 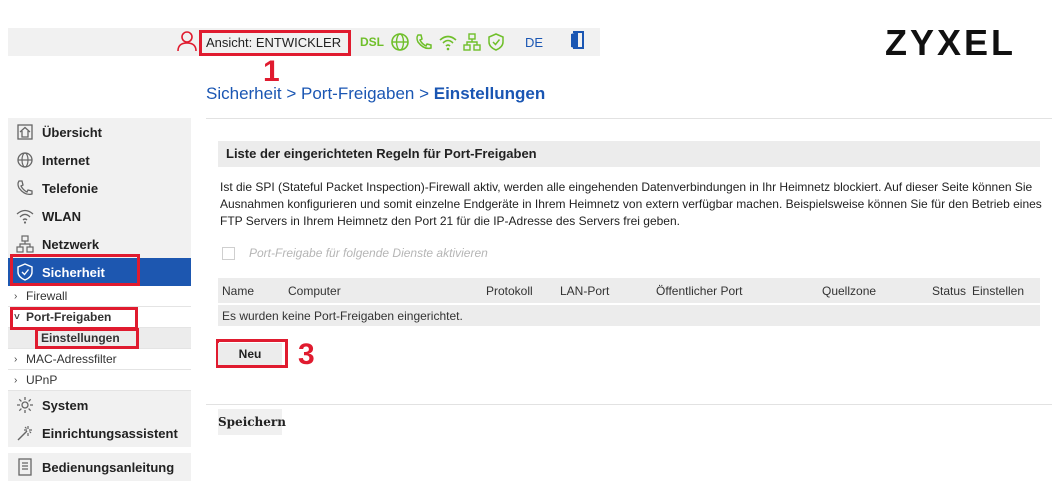 What do you see at coordinates (71, 359) in the screenshot?
I see `sidebar-subitem-label: MAC-Adressfilter` at bounding box center [71, 359].